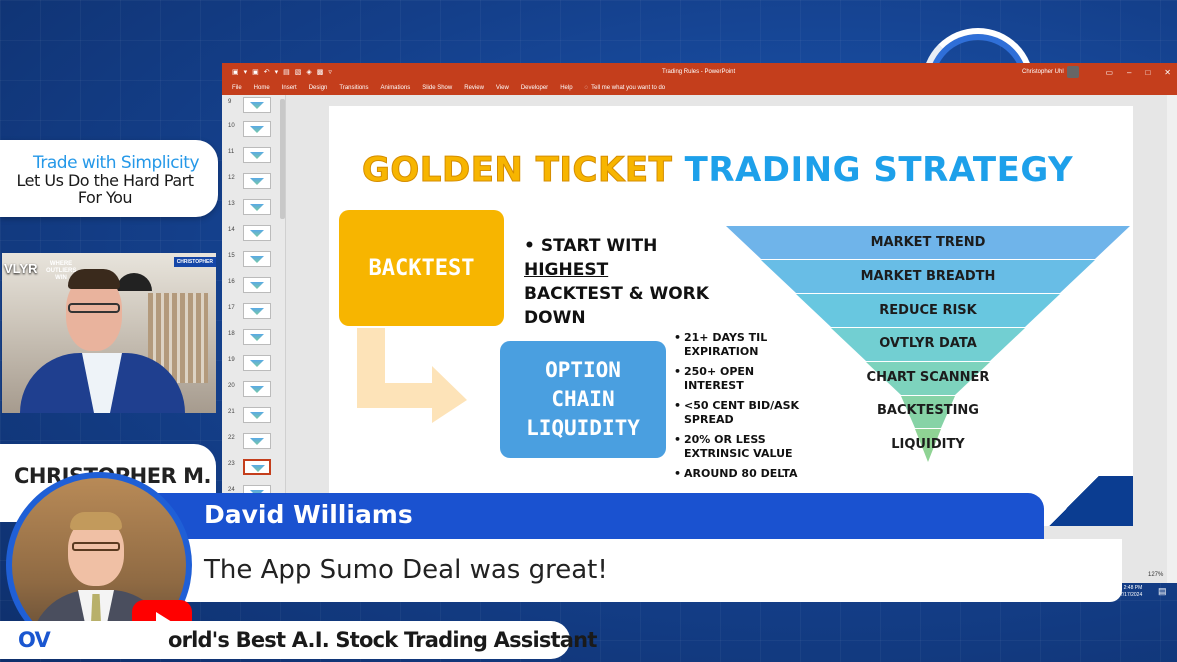  Describe the element at coordinates (231, 412) in the screenshot. I see `slide-number: 21` at that location.